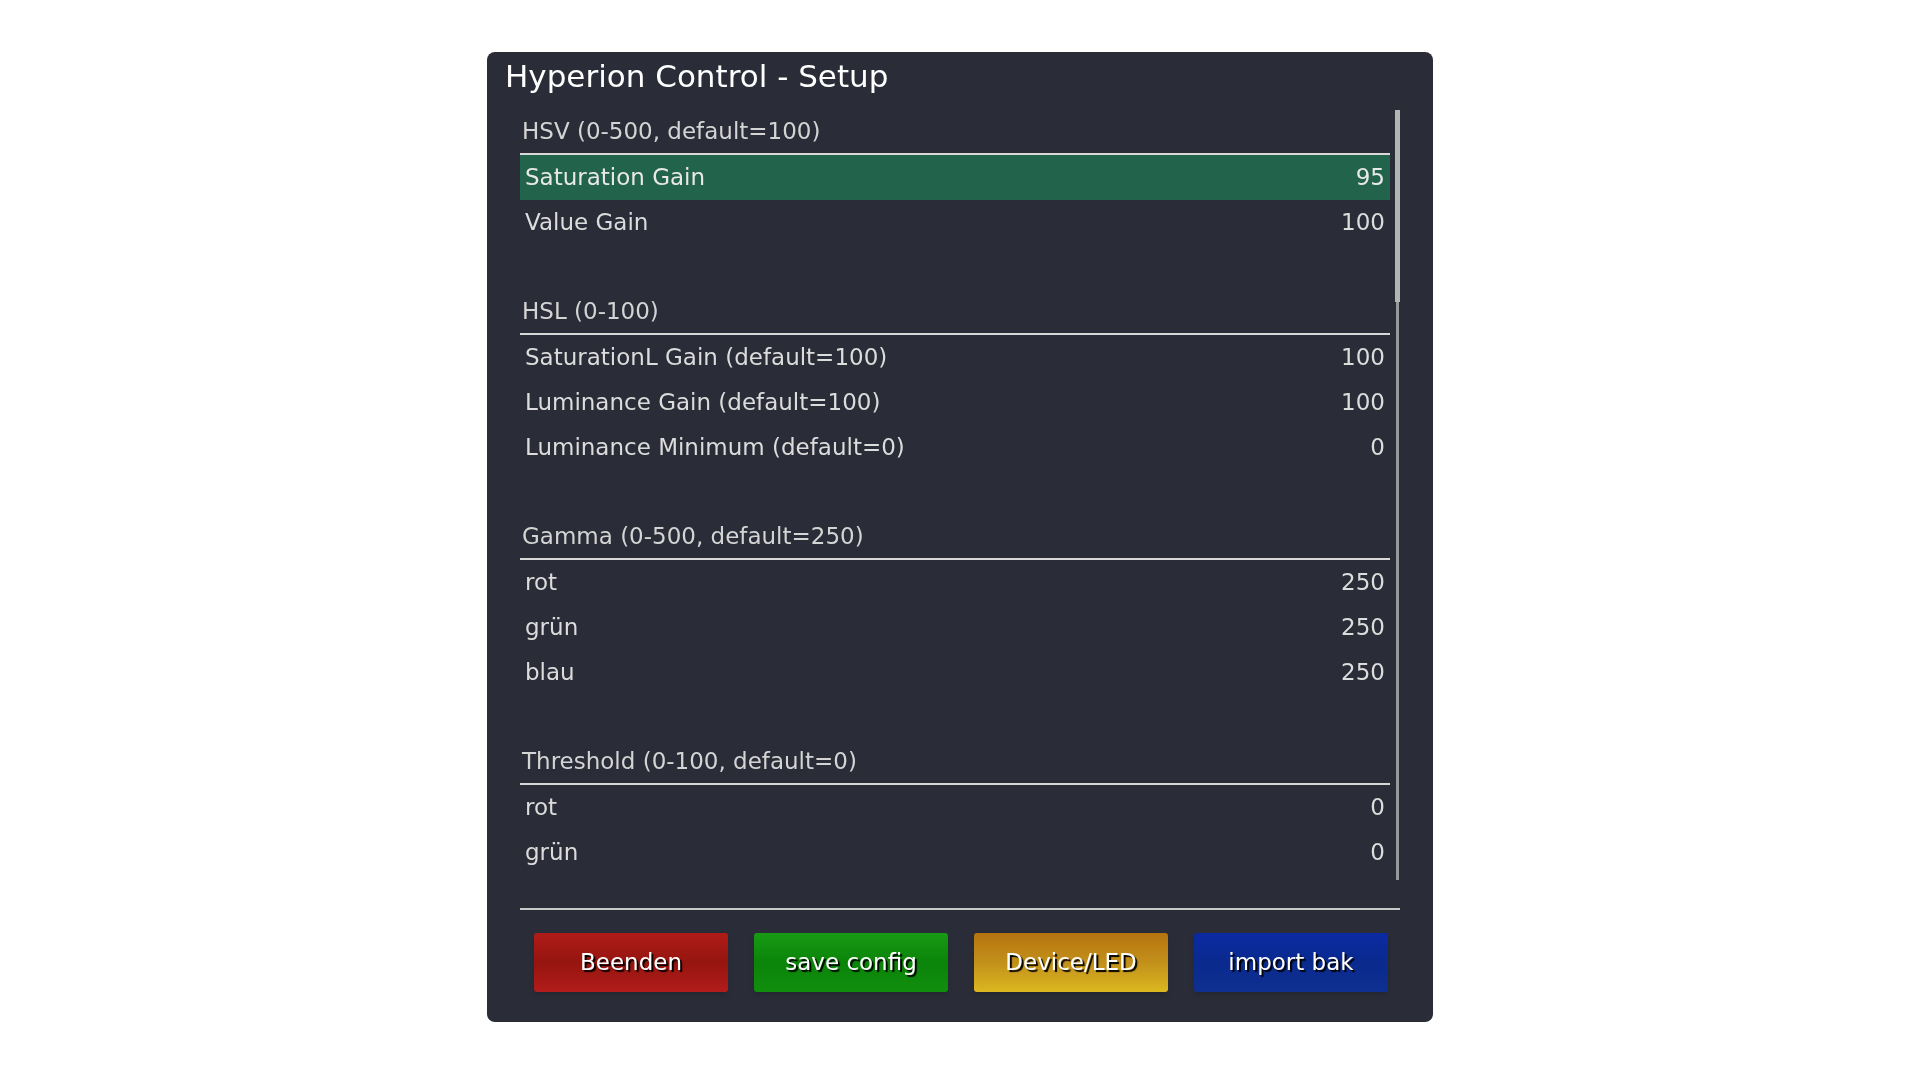  What do you see at coordinates (1291, 962) in the screenshot?
I see `action-button: import bak` at bounding box center [1291, 962].